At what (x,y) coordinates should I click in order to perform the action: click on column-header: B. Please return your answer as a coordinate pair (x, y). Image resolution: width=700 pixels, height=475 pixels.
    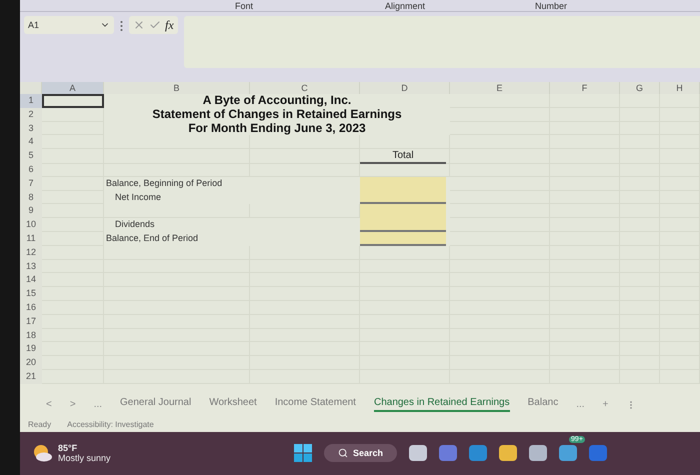
    Looking at the image, I should click on (177, 88).